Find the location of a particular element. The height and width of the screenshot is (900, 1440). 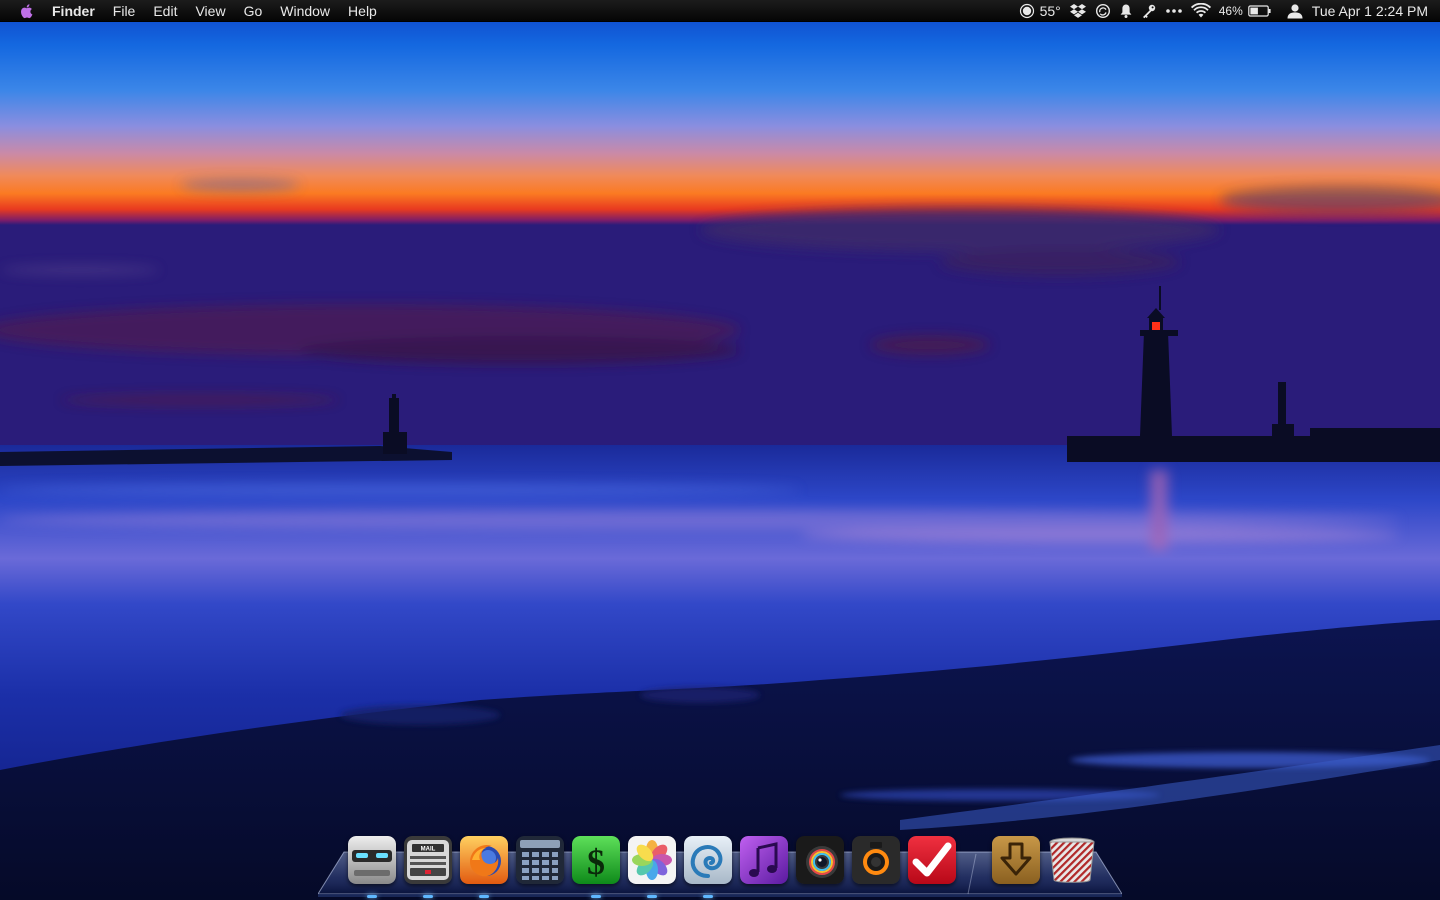

sync-icon is located at coordinates (1102, 10).